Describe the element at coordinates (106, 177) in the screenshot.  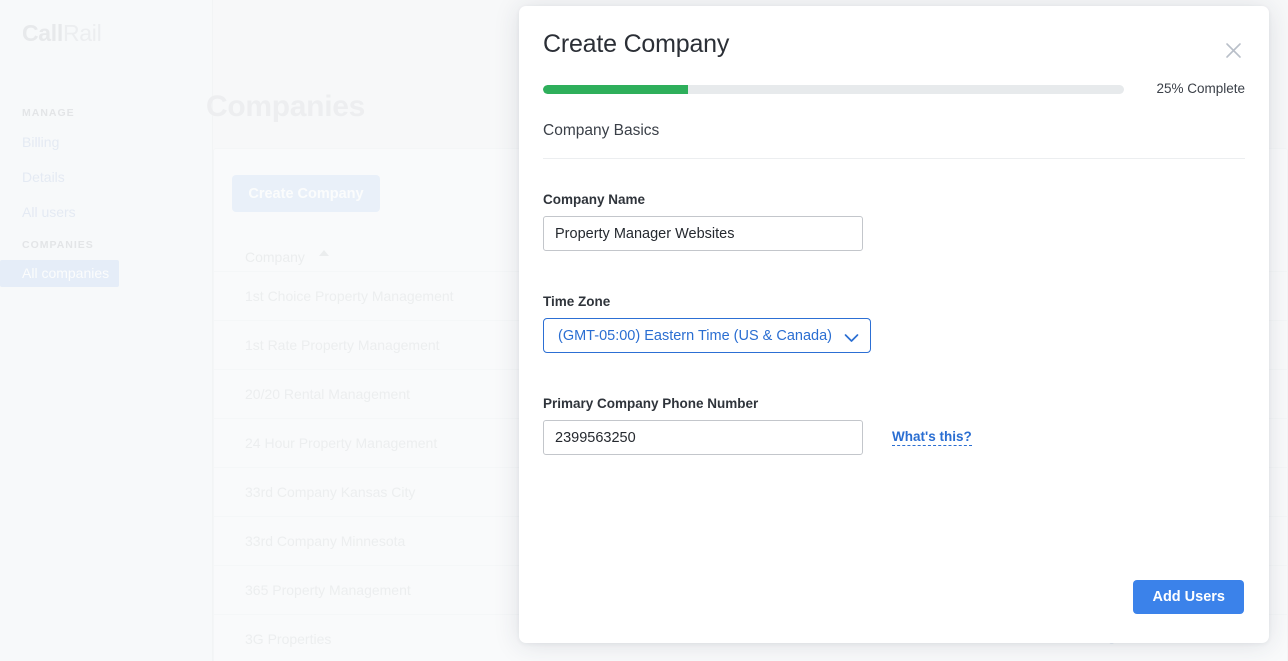
I see `sidebar-item-details: Details` at that location.